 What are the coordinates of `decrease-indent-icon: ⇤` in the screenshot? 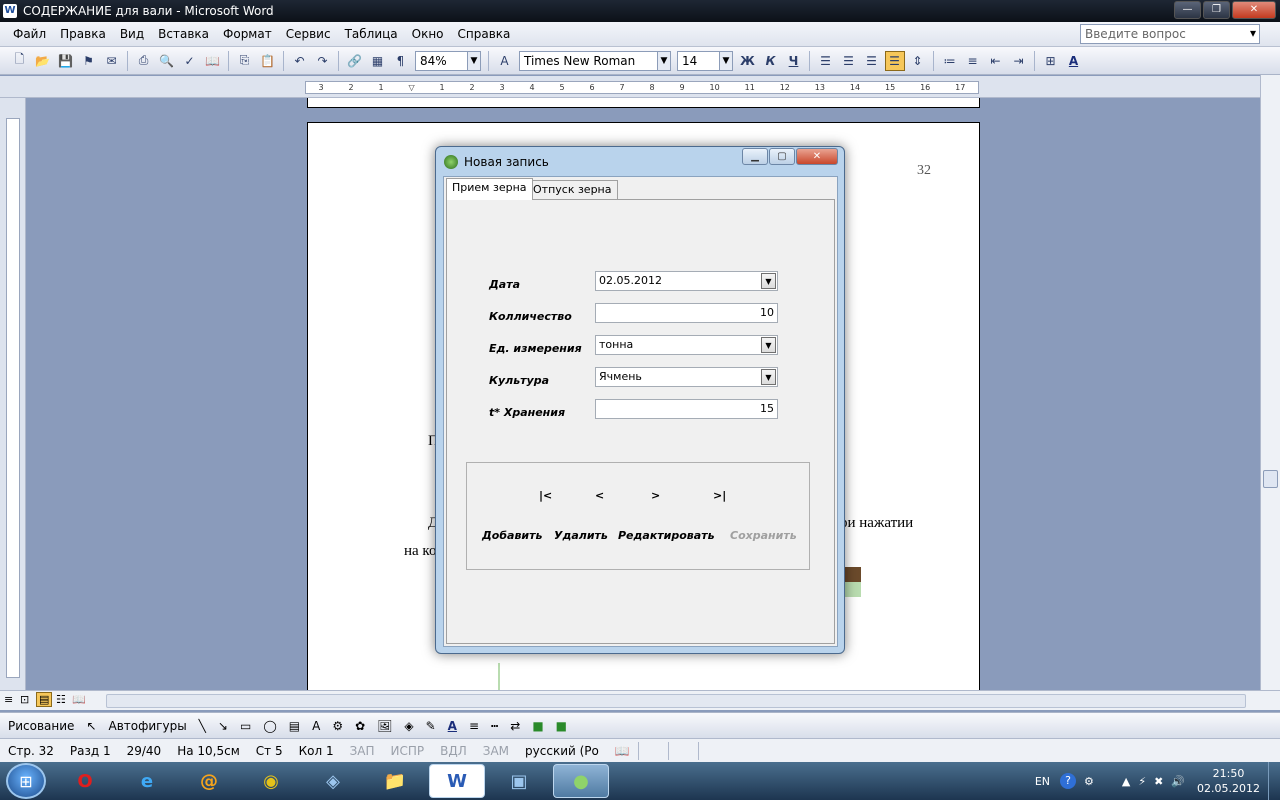 It's located at (996, 61).